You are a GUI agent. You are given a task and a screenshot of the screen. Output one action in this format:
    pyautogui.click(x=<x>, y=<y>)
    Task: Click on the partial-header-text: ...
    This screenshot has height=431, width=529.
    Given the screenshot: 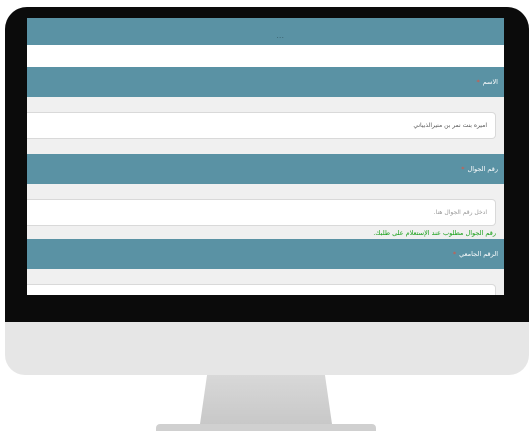 What is the action you would take?
    pyautogui.click(x=280, y=35)
    